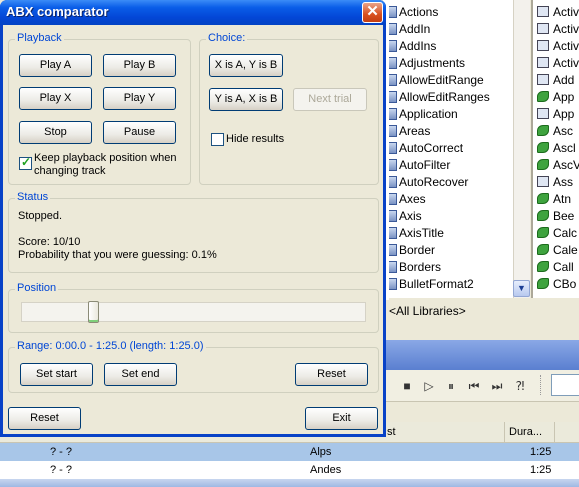  What do you see at coordinates (451, 46) in the screenshot?
I see `list-item: AddIns` at bounding box center [451, 46].